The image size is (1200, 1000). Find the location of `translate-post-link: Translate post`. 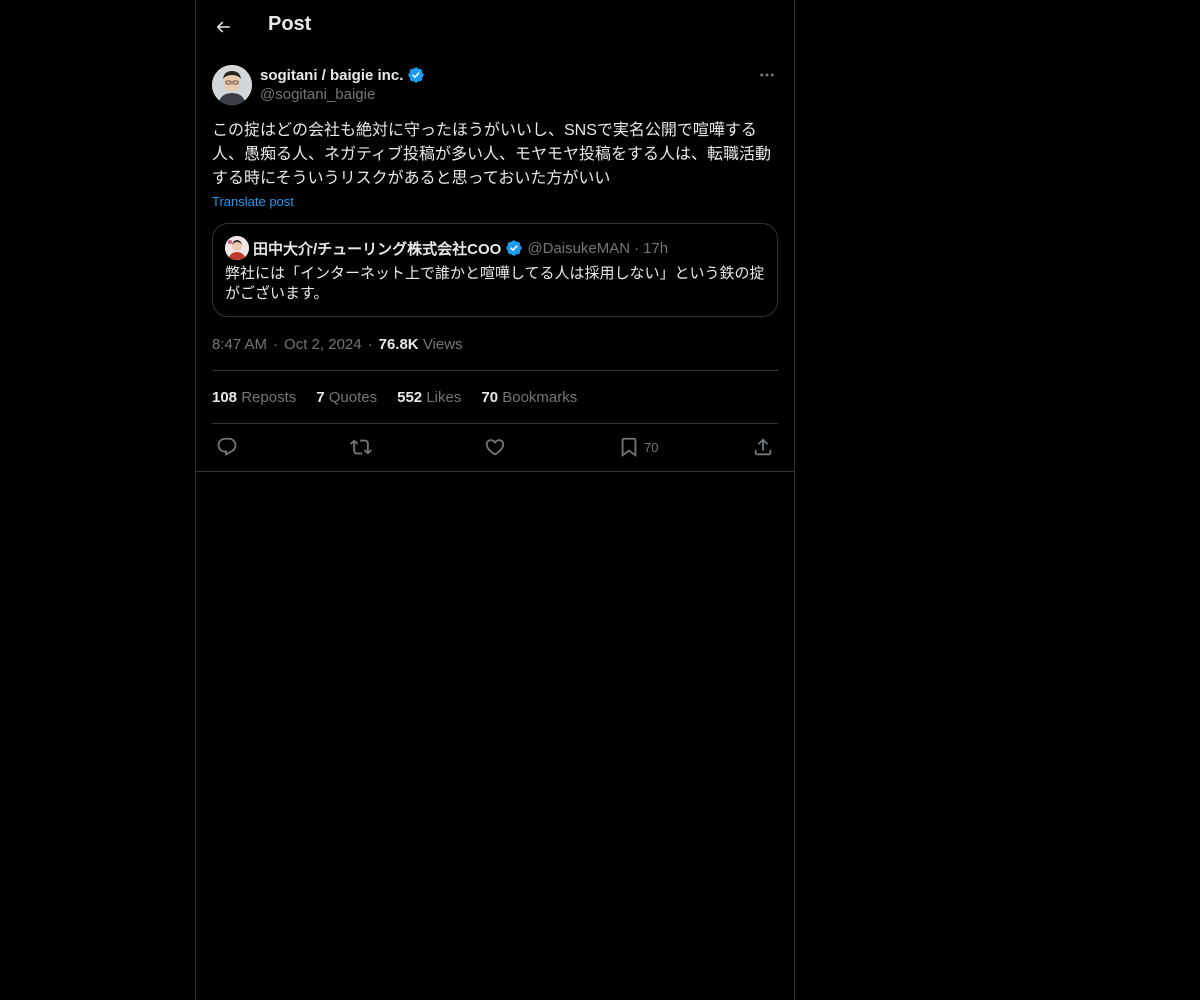

translate-post-link: Translate post is located at coordinates (253, 201).